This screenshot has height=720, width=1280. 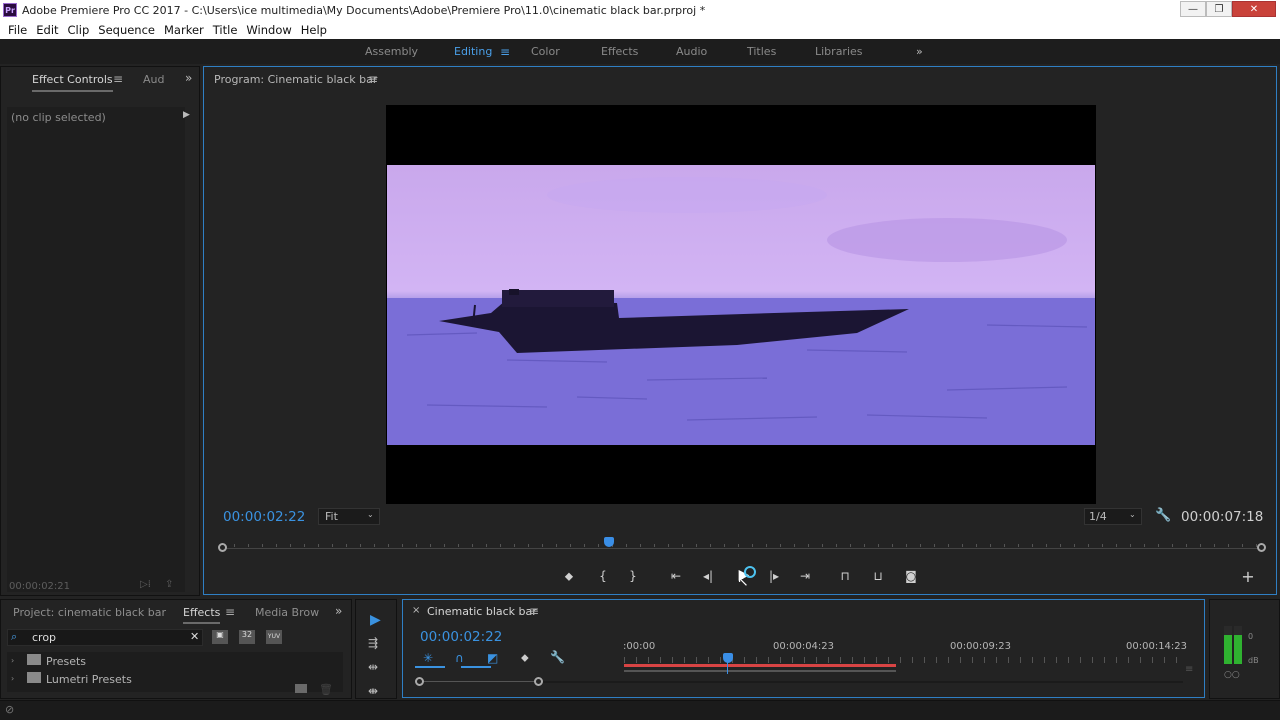 I want to click on go-to-in-icon: ⇤, so click(x=676, y=576).